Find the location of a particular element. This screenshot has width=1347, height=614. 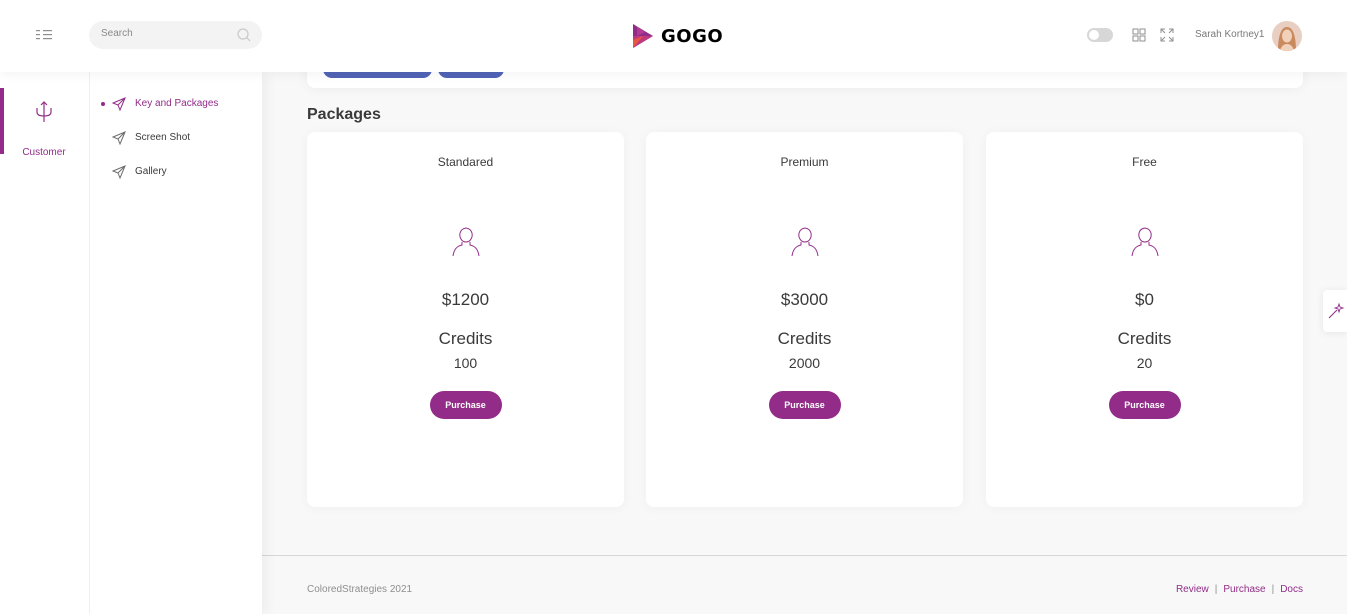

package-price: $1200 is located at coordinates (465, 299).